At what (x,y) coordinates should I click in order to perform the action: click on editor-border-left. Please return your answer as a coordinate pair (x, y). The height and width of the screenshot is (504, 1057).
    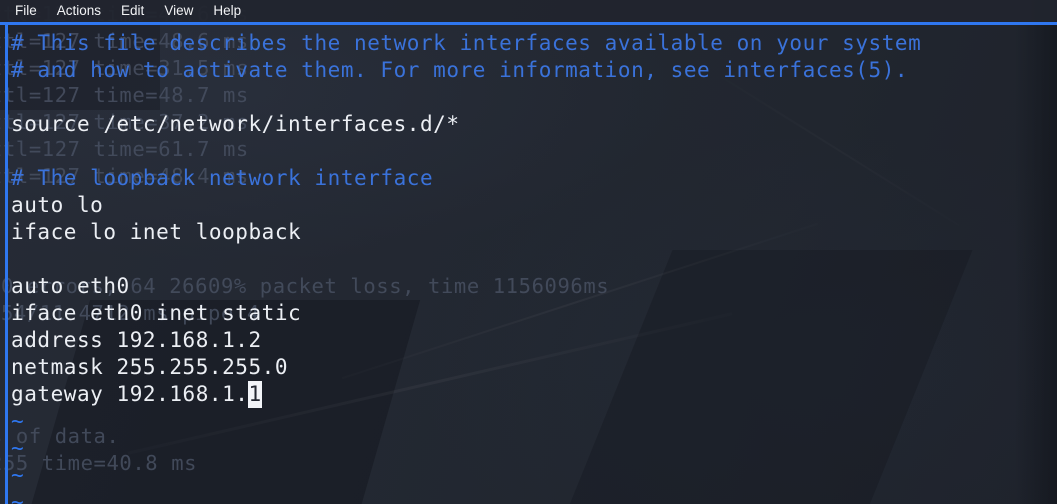
    Looking at the image, I should click on (6, 264).